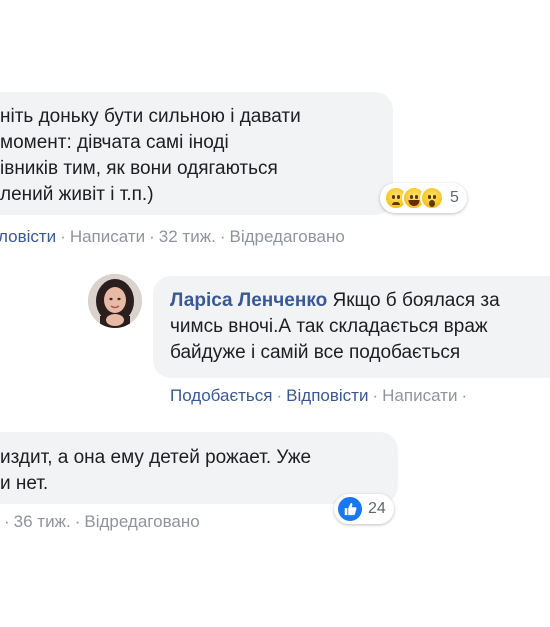 The width and height of the screenshot is (550, 627). Describe the element at coordinates (364, 509) in the screenshot. I see `comment-2-reactions: 24` at that location.